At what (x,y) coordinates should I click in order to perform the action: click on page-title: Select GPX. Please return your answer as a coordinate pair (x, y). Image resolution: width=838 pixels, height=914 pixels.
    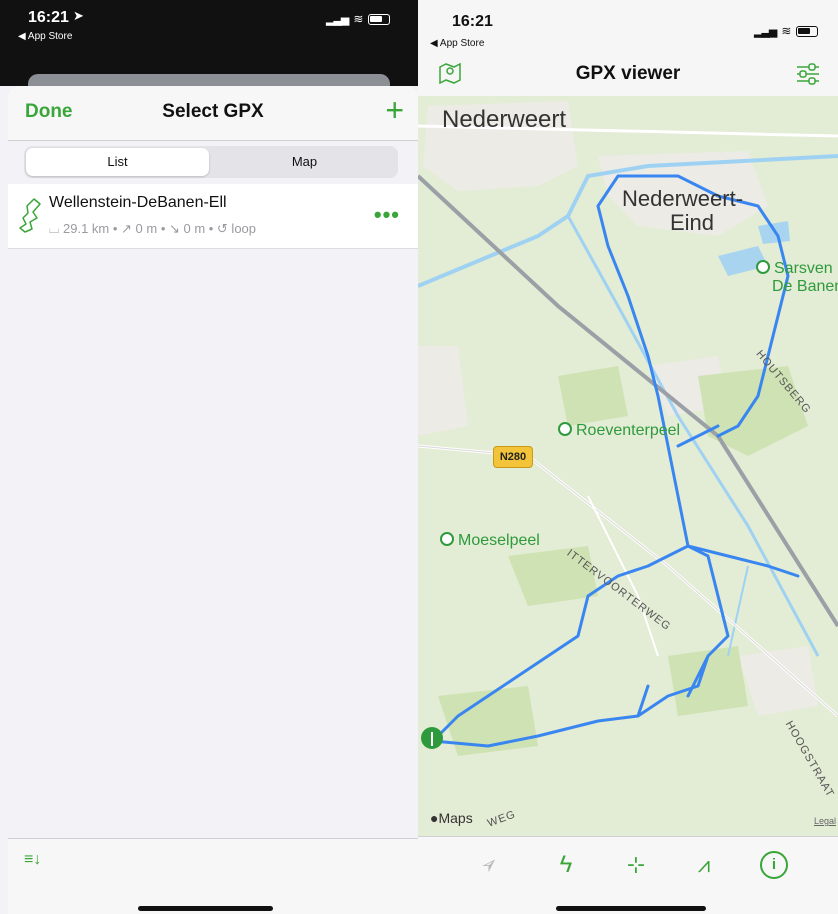
    Looking at the image, I should click on (213, 111).